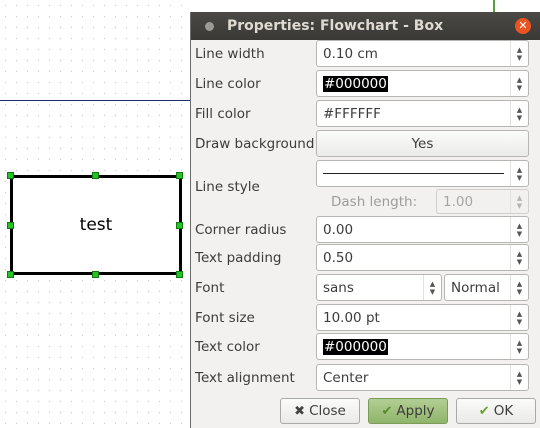  What do you see at coordinates (422, 229) in the screenshot?
I see `corner-radius-input: 0.00 ▲ ▼` at bounding box center [422, 229].